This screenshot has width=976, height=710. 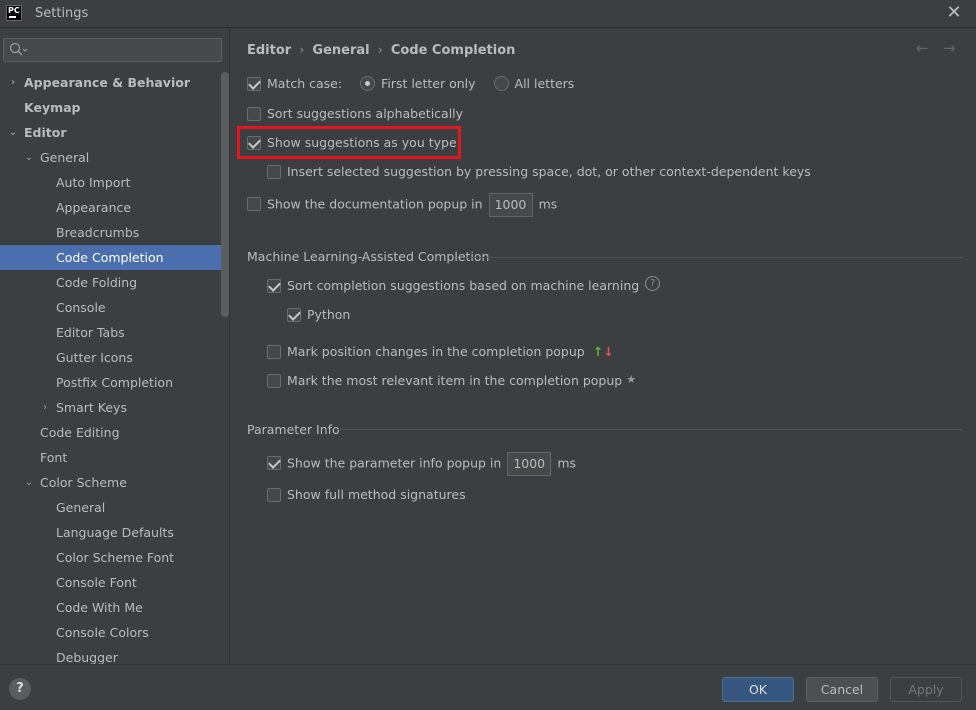 I want to click on tree-item-gutter-icons: Gutter Icons, so click(x=114, y=357).